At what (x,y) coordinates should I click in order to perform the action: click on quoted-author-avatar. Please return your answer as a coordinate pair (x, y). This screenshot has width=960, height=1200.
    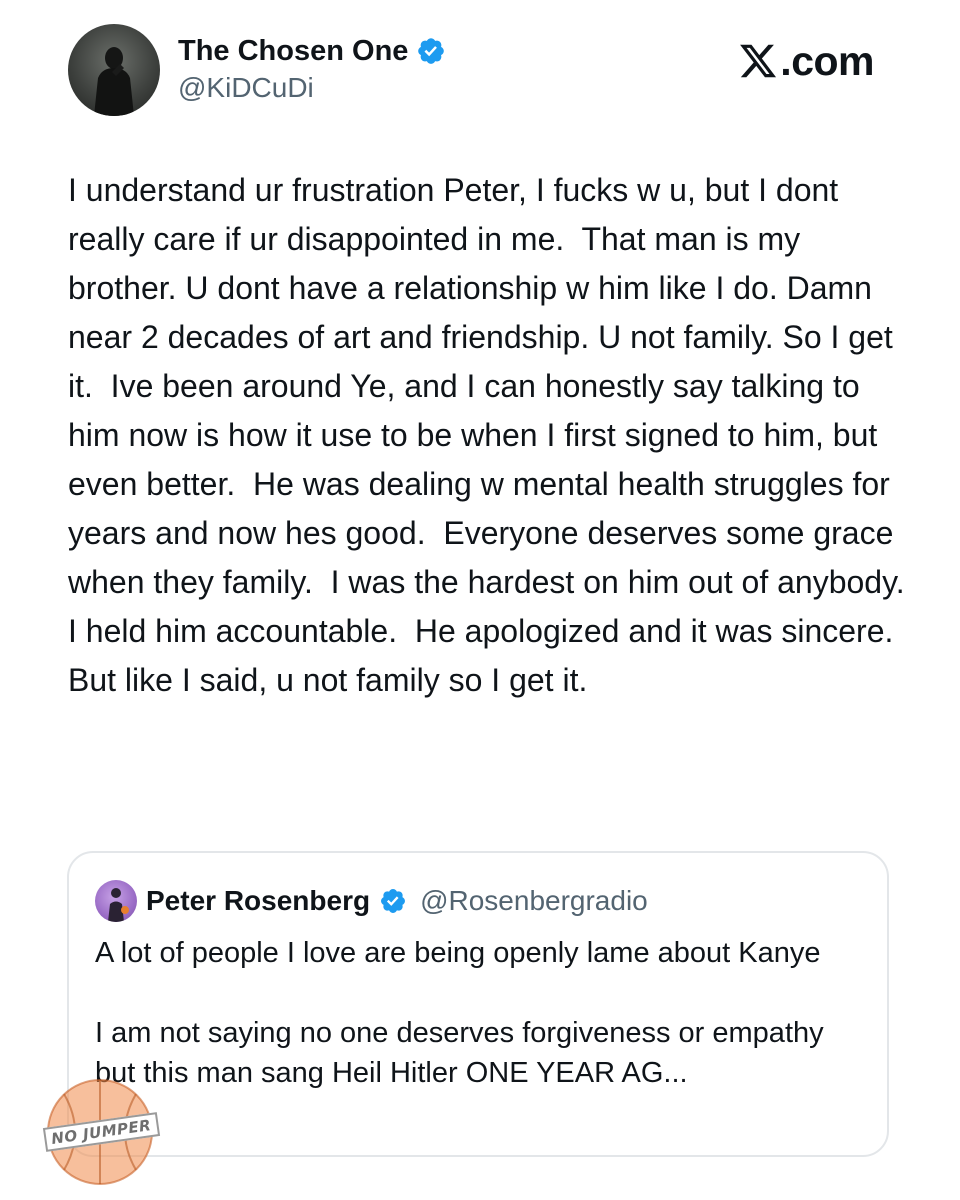
    Looking at the image, I should click on (116, 901).